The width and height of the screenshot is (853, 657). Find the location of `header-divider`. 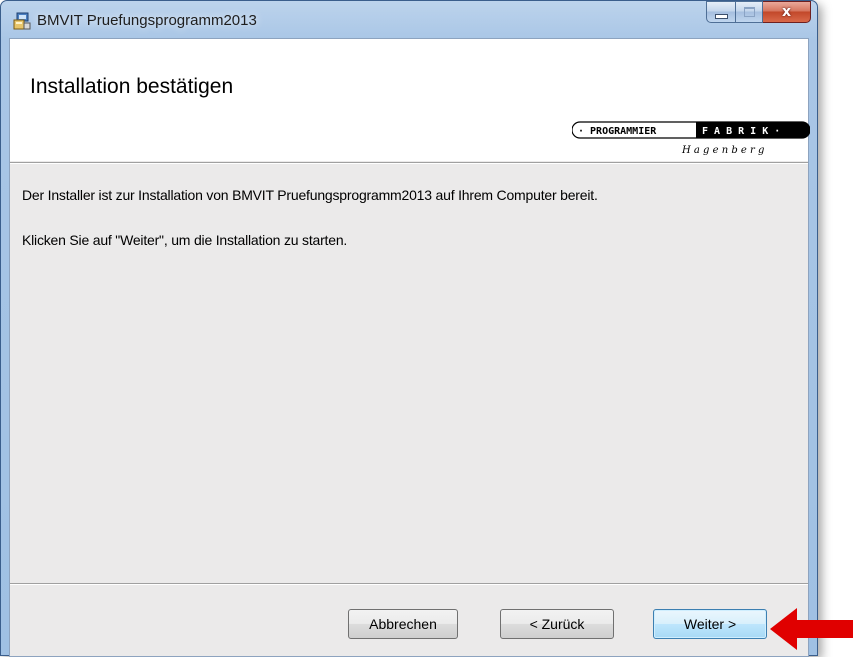

header-divider is located at coordinates (409, 163).